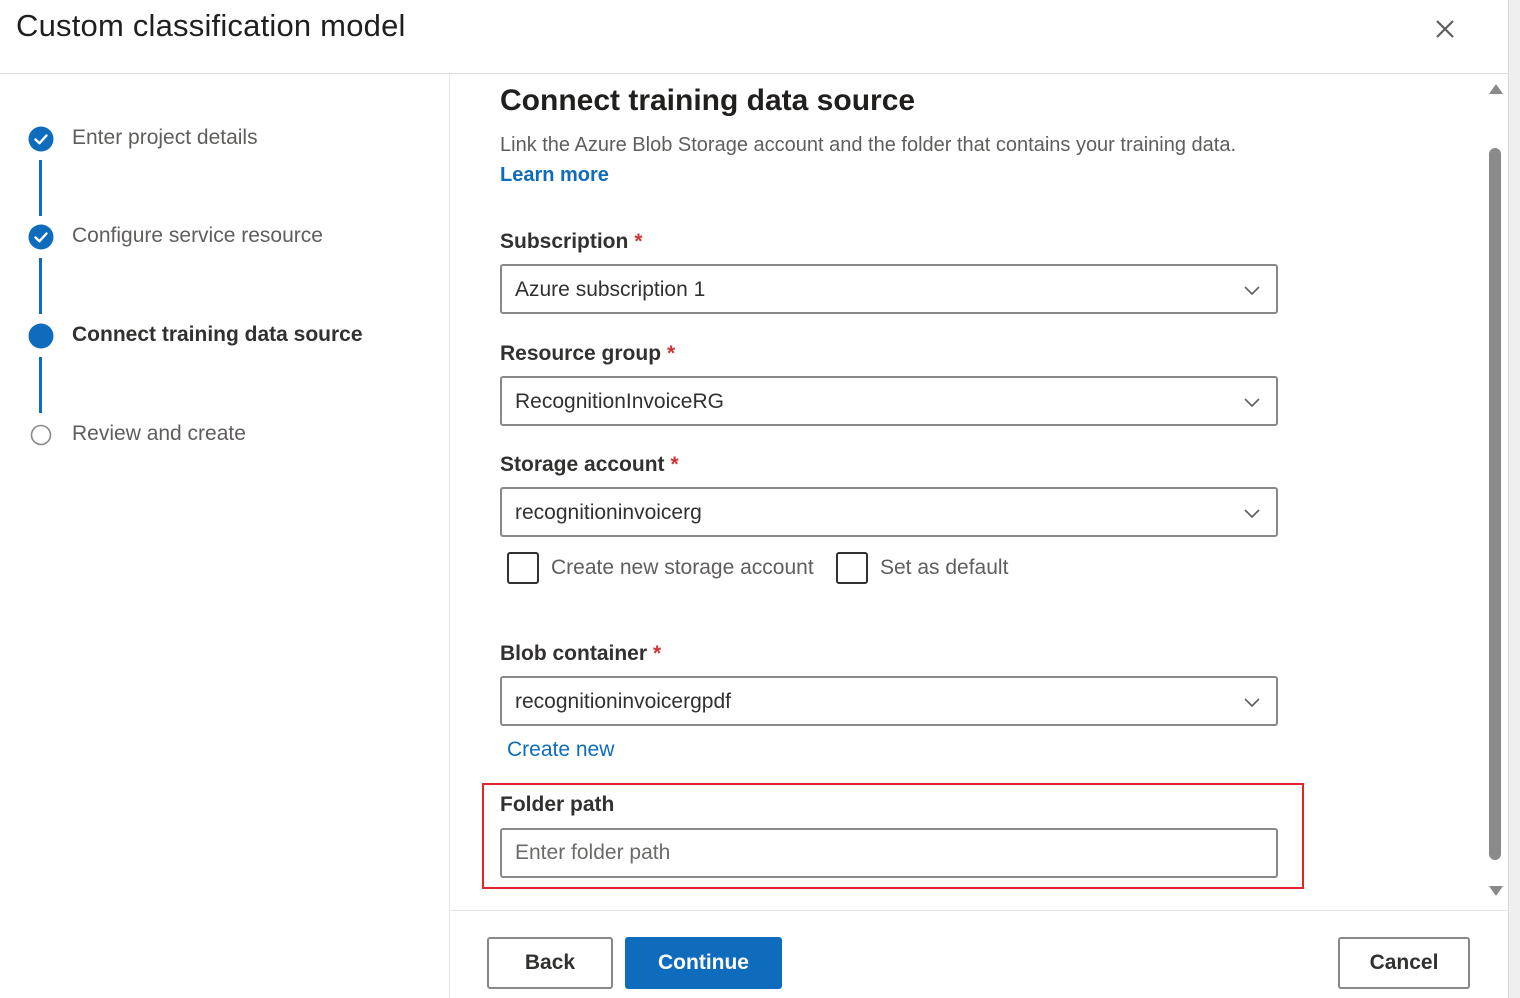 This screenshot has width=1520, height=998. What do you see at coordinates (944, 567) in the screenshot?
I see `set-as-default-label: Set as default` at bounding box center [944, 567].